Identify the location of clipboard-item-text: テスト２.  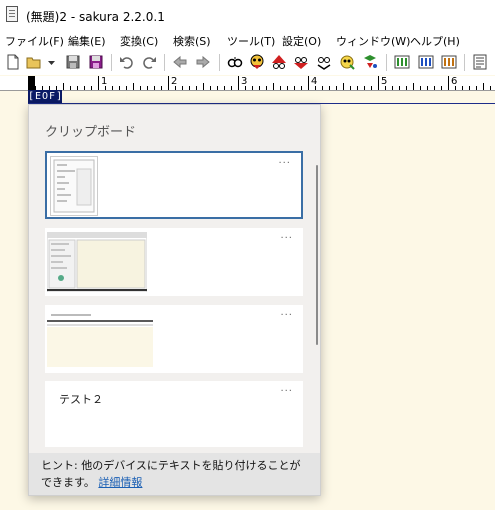
(81, 399).